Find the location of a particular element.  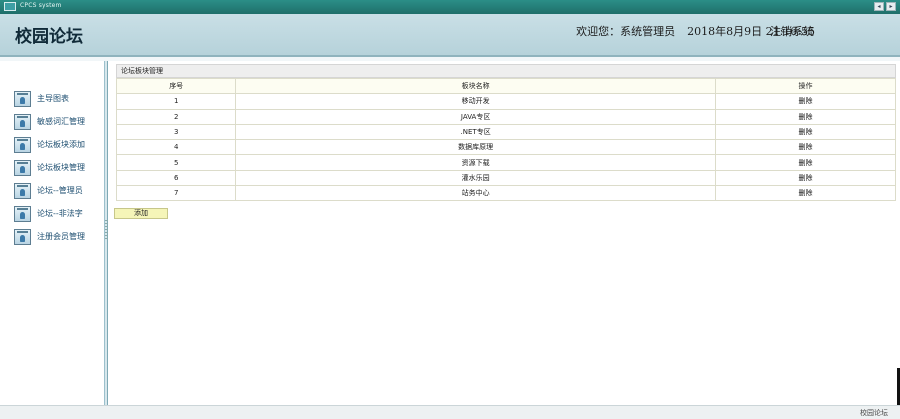

cell-index: 3 is located at coordinates (176, 132).